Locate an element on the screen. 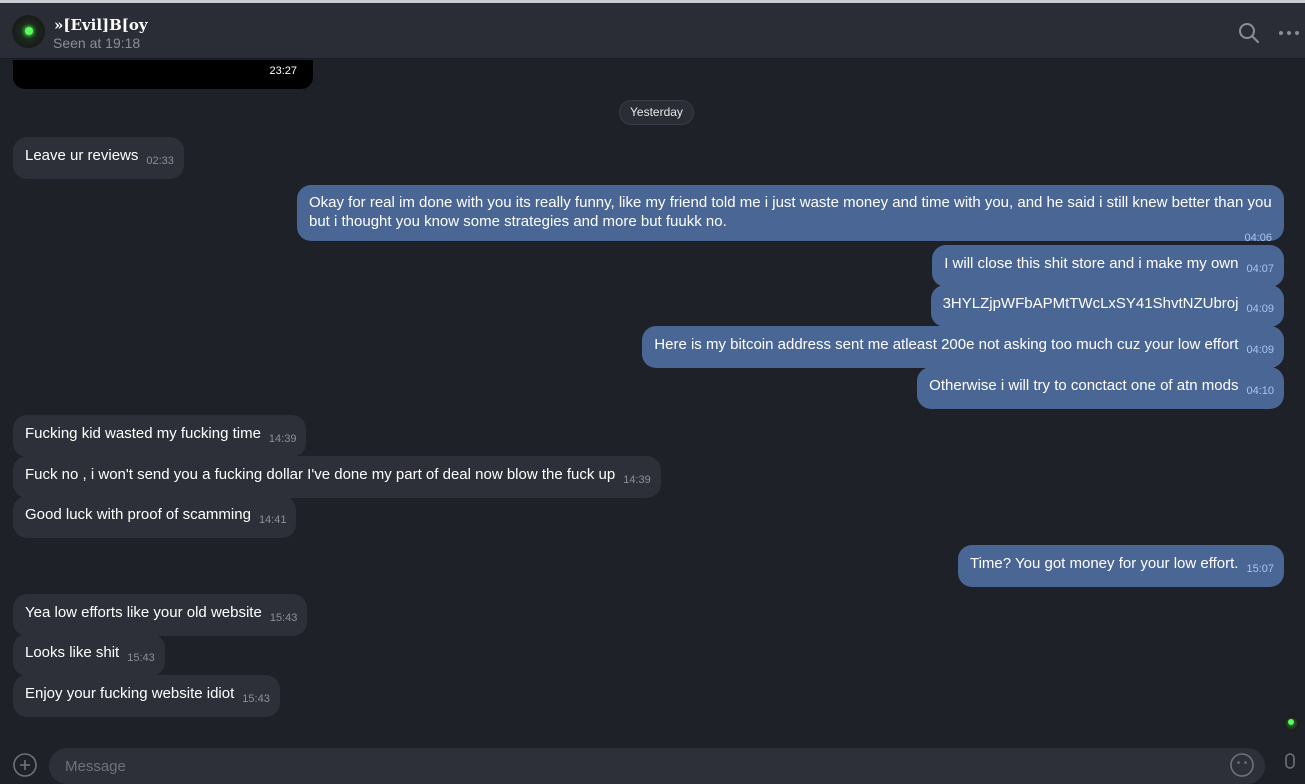  message-input is located at coordinates (657, 766).